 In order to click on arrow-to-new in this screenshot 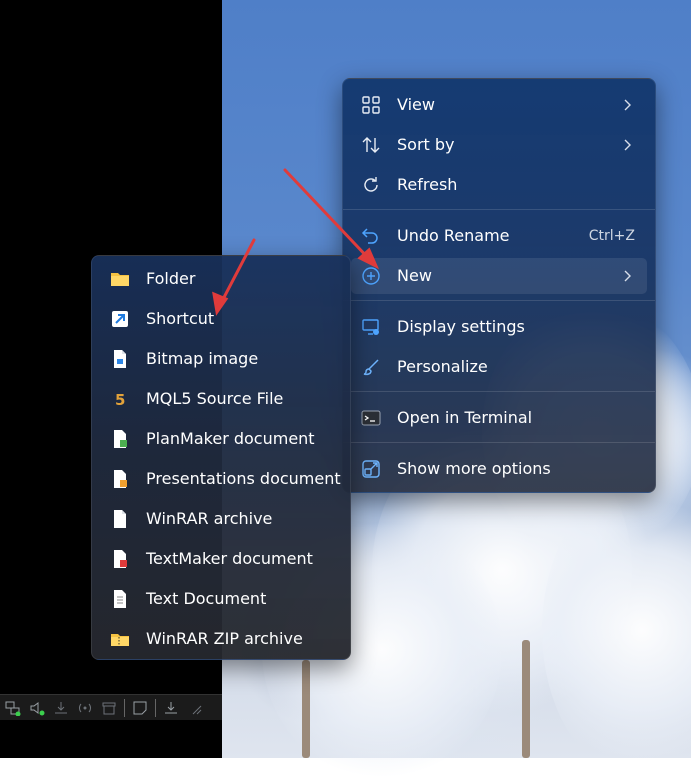, I will do `click(328, 216)`.